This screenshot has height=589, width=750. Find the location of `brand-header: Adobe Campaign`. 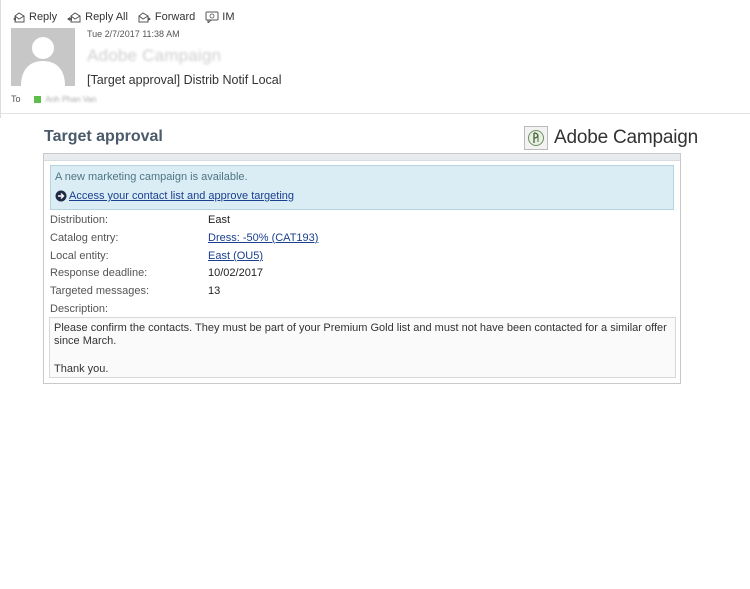

brand-header: Adobe Campaign is located at coordinates (611, 138).